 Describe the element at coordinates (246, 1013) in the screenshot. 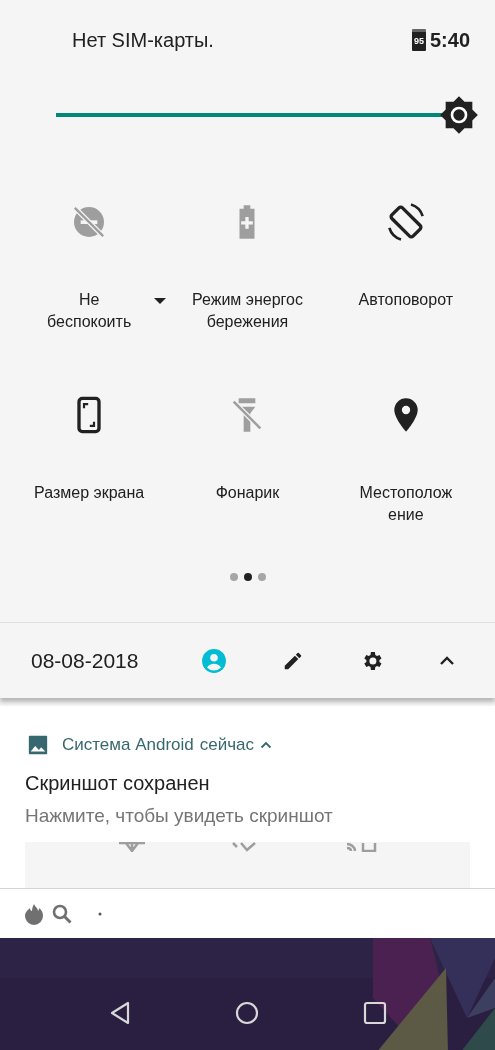

I see `home-button` at that location.